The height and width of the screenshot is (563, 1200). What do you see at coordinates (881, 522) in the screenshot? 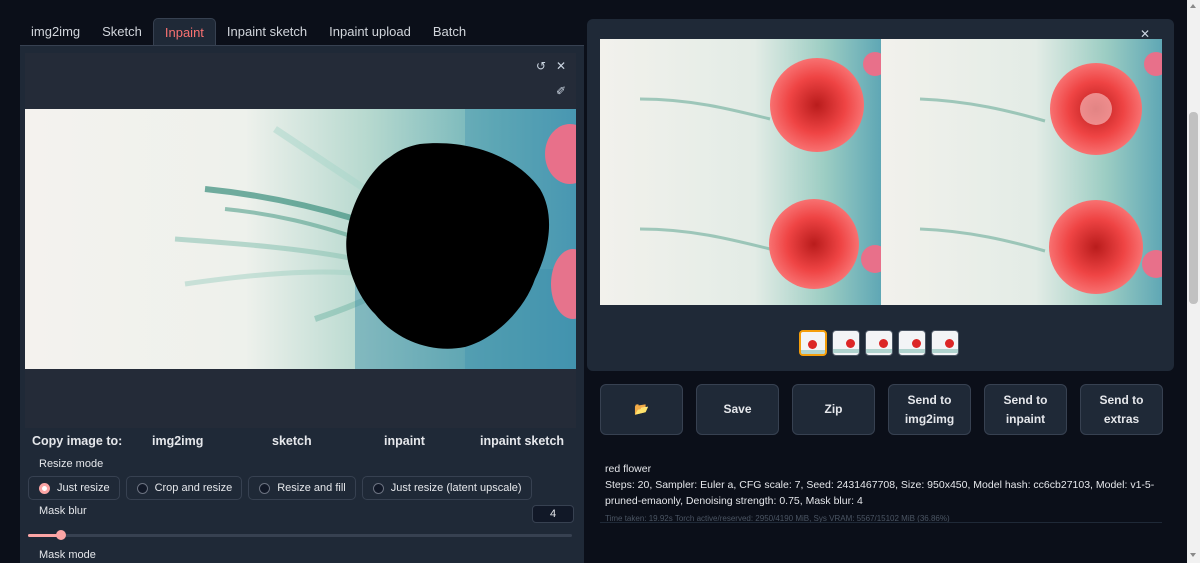
I see `divider` at bounding box center [881, 522].